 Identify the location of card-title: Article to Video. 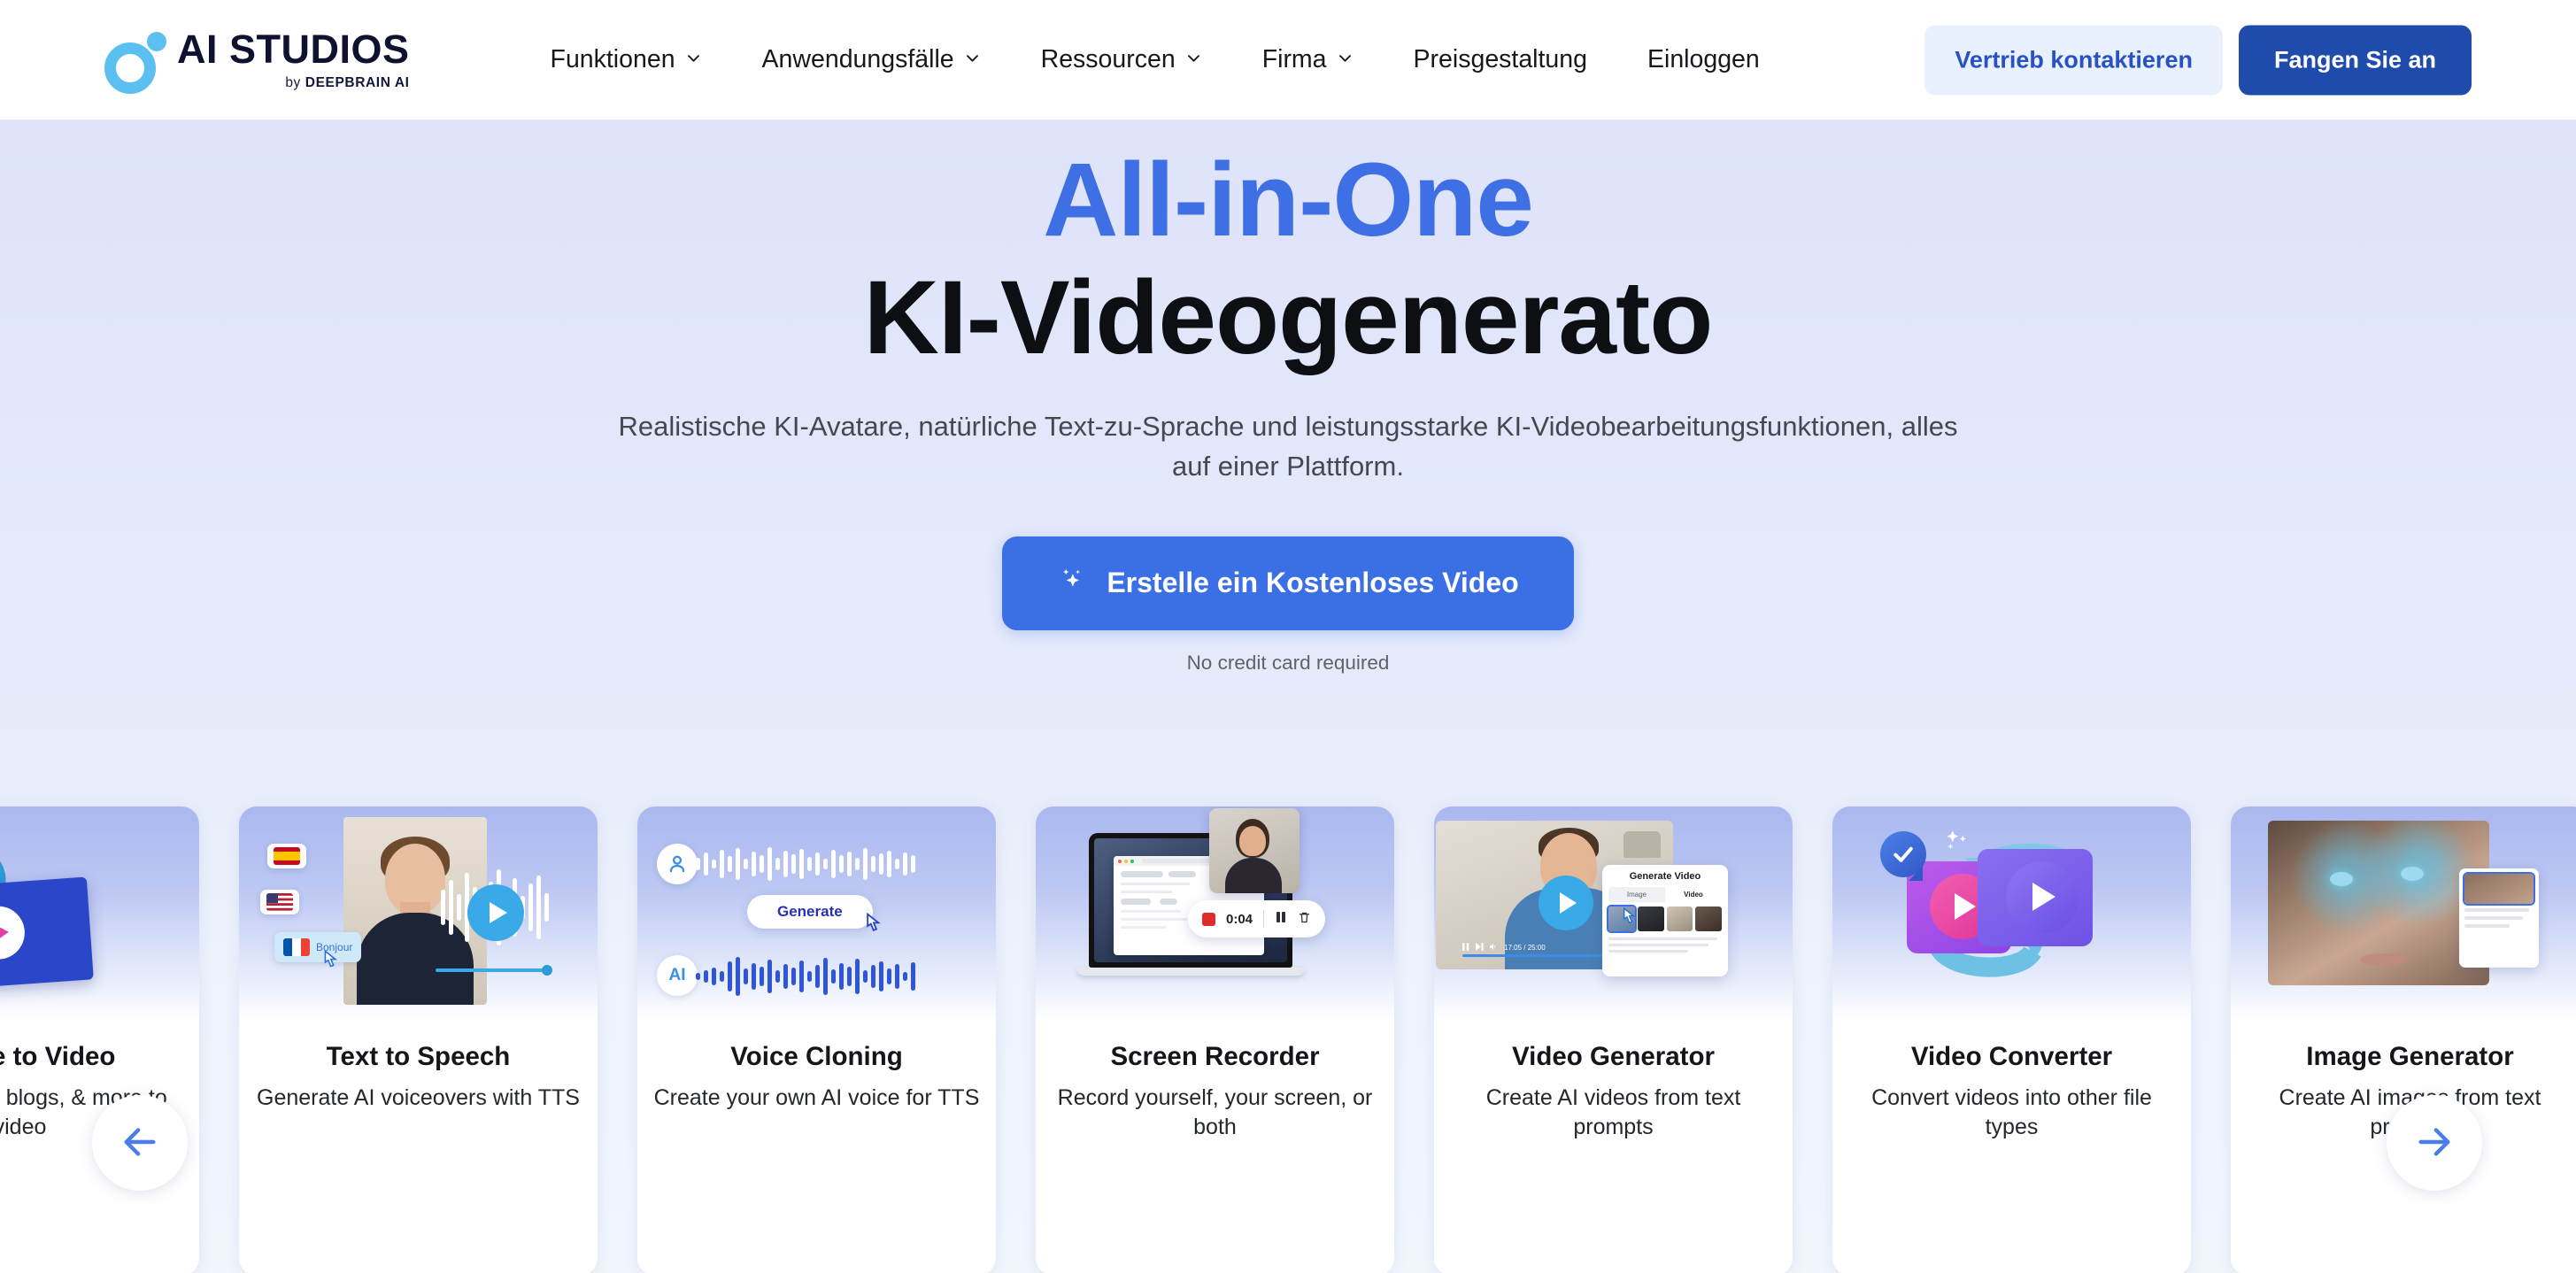
(58, 1056).